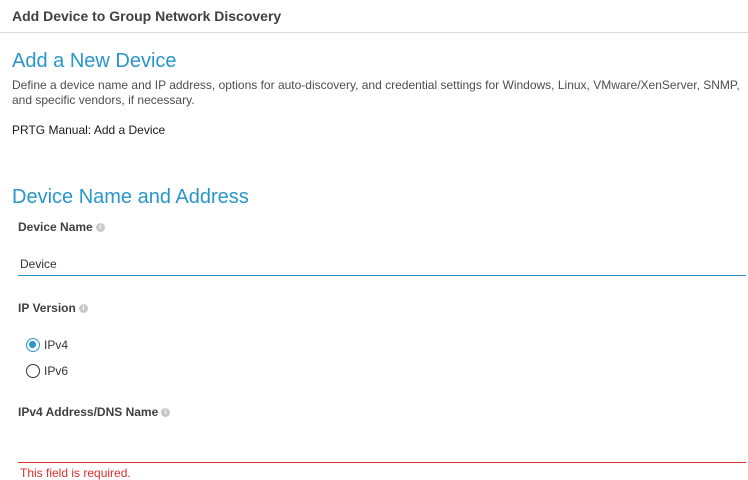 The height and width of the screenshot is (480, 748). What do you see at coordinates (33, 345) in the screenshot?
I see `ipv4-radio` at bounding box center [33, 345].